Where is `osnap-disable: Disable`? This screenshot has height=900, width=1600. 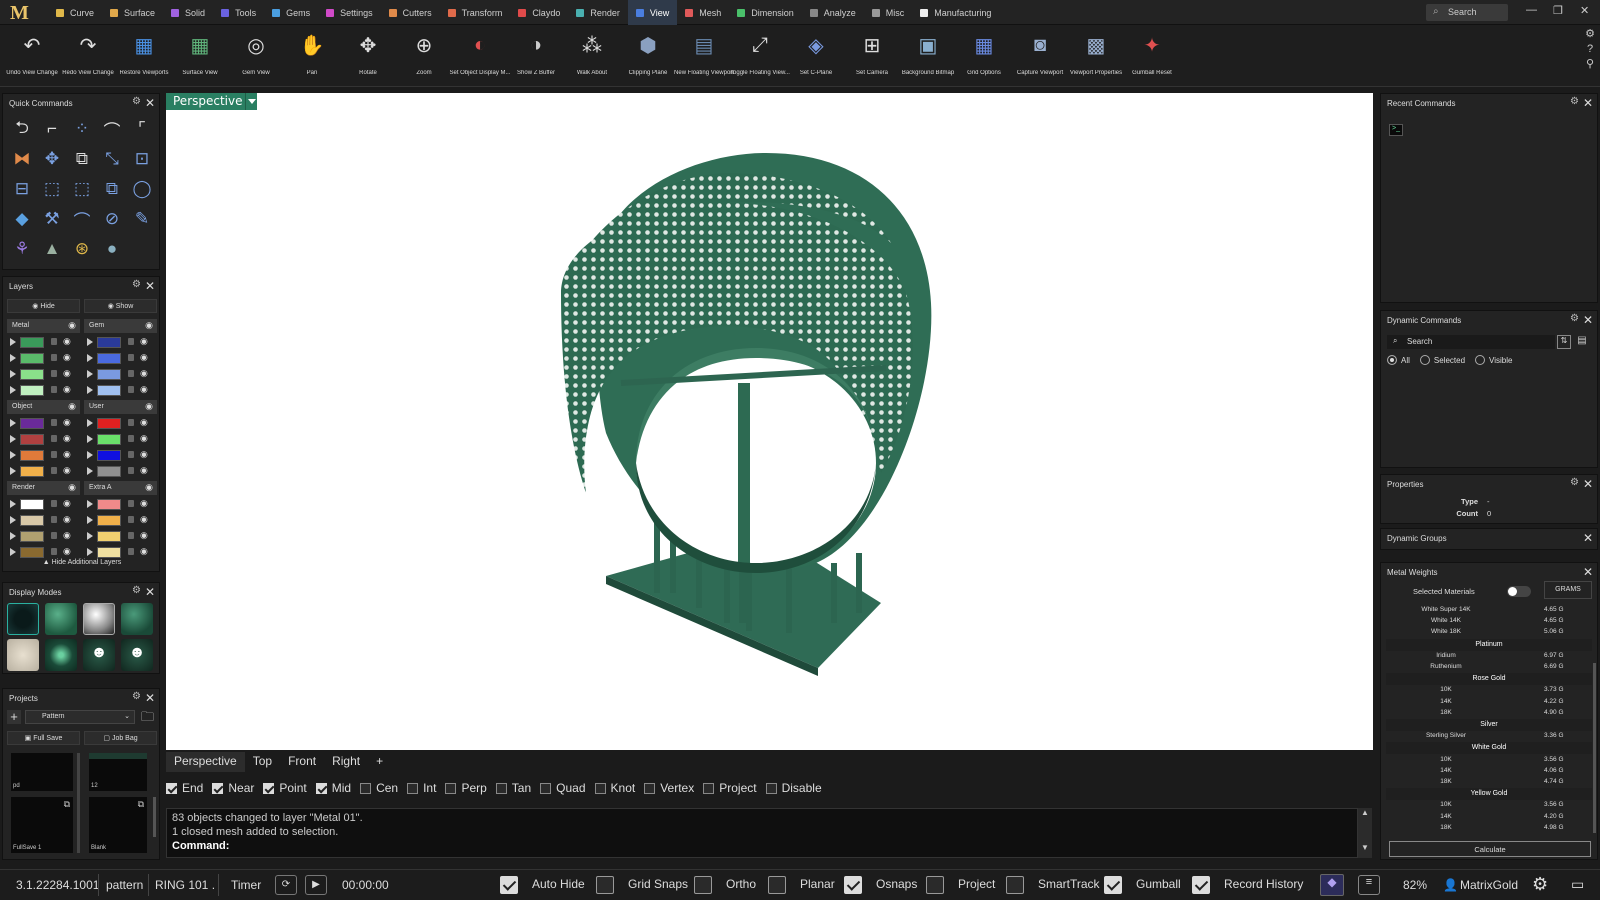 osnap-disable: Disable is located at coordinates (793, 788).